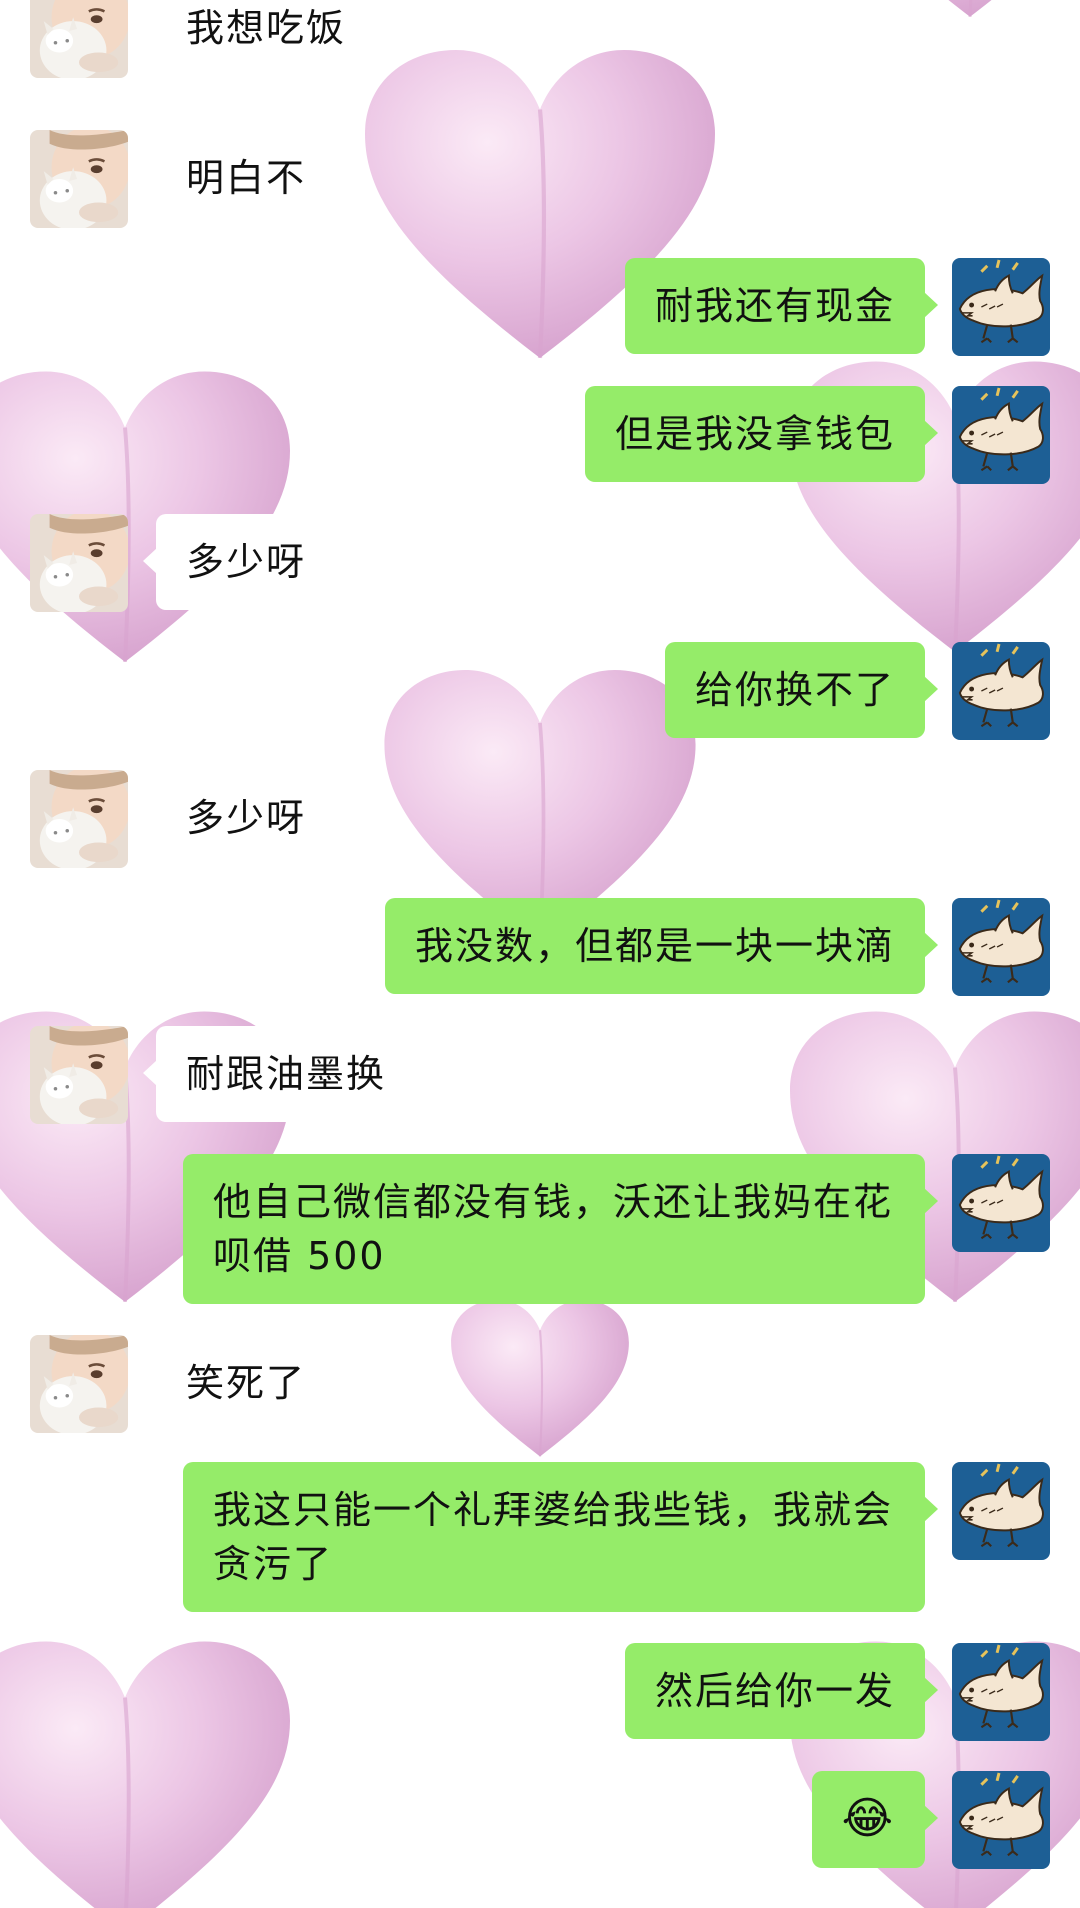  I want to click on message-bubble: 明白不, so click(239, 178).